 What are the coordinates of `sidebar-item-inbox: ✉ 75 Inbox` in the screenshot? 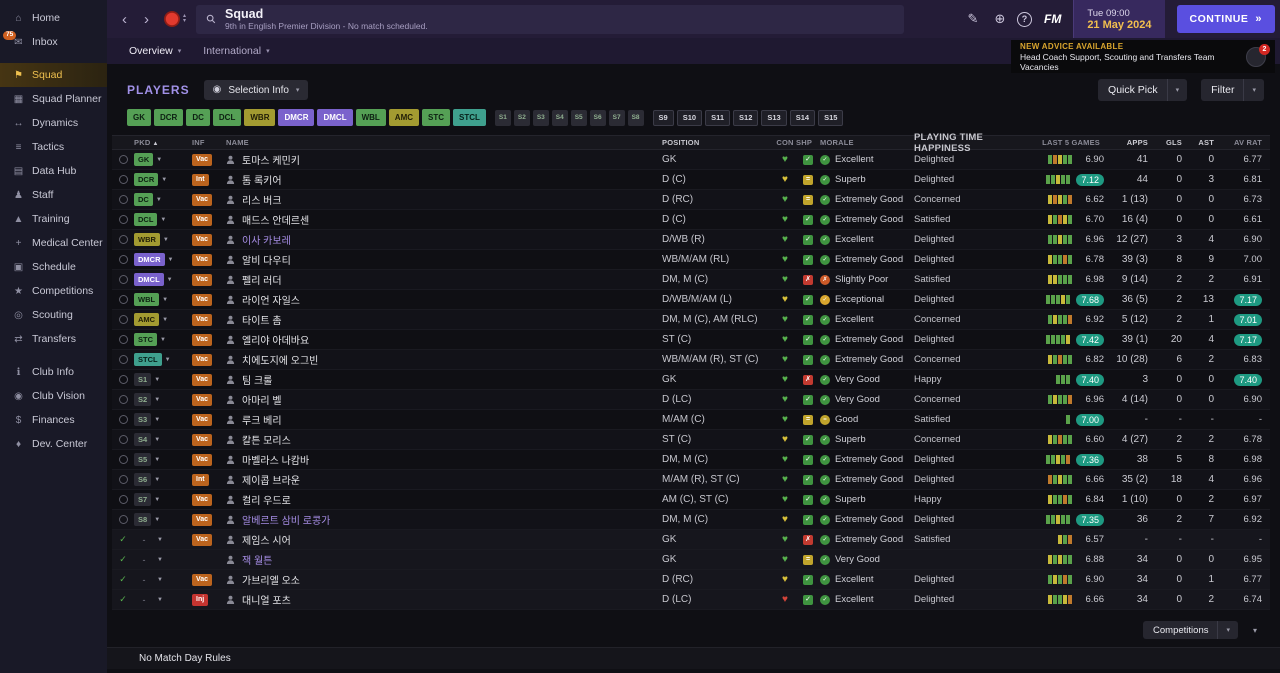 It's located at (53, 42).